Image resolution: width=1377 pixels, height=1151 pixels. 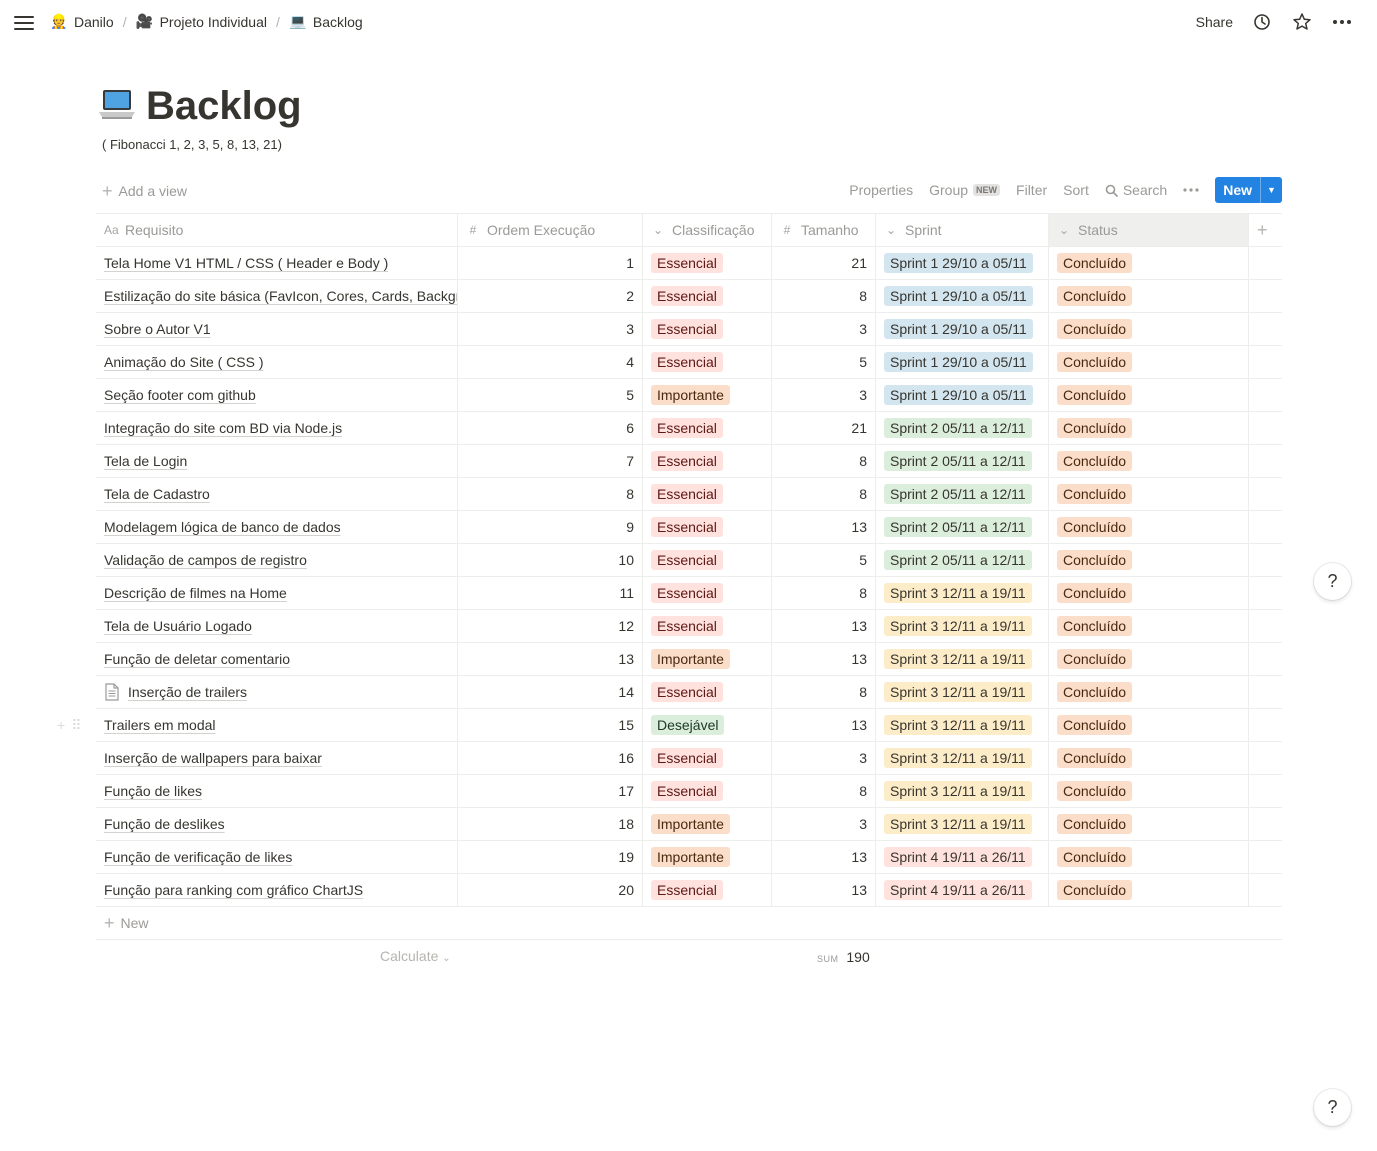 I want to click on row-title: Função de deletar comentario, so click(x=197, y=659).